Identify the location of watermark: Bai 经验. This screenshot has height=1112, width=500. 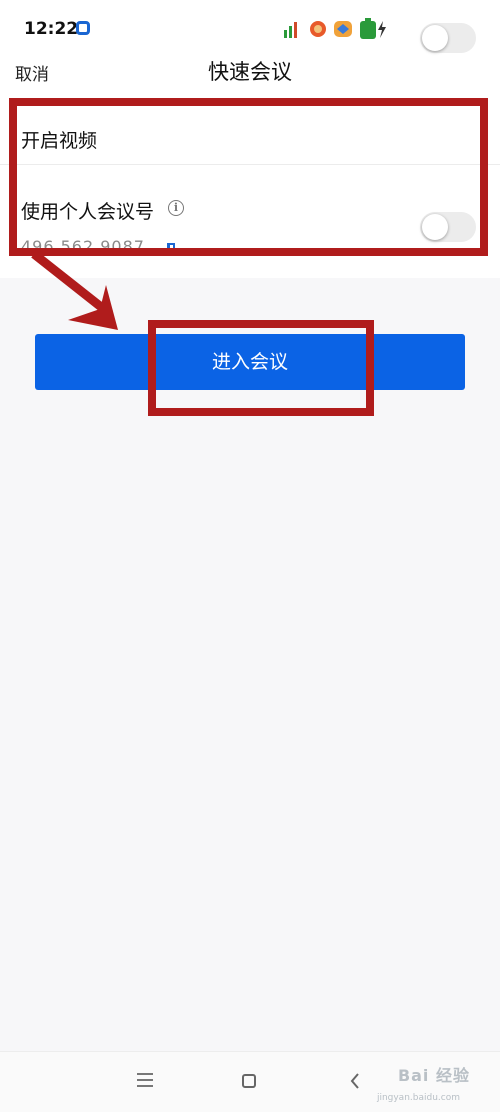
(433, 1075).